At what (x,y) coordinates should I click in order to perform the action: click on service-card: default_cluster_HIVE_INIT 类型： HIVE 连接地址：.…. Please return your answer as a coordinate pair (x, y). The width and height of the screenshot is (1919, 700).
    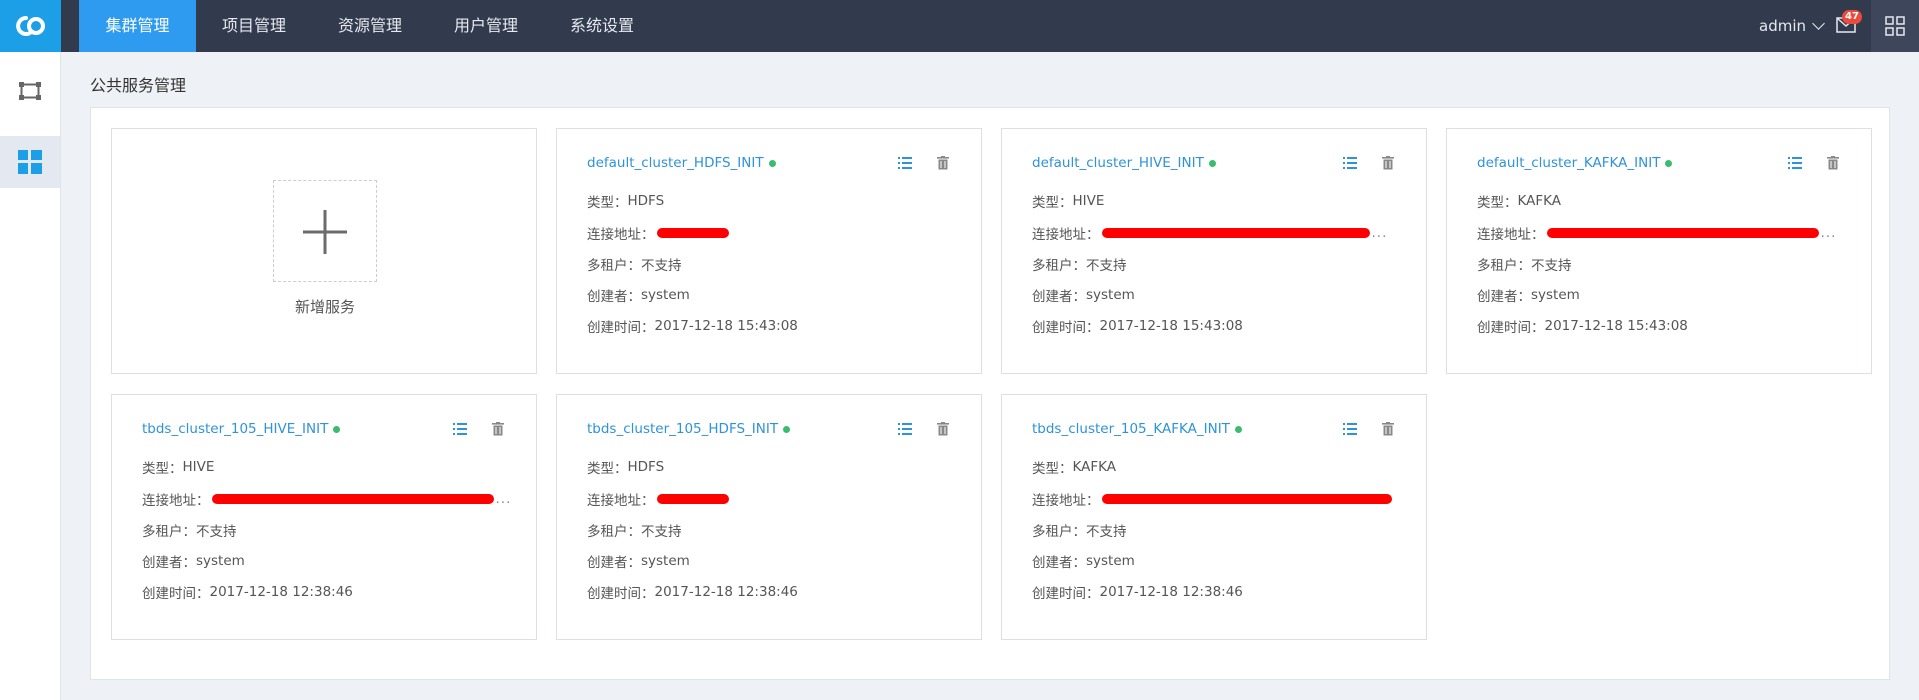
    Looking at the image, I should click on (1214, 251).